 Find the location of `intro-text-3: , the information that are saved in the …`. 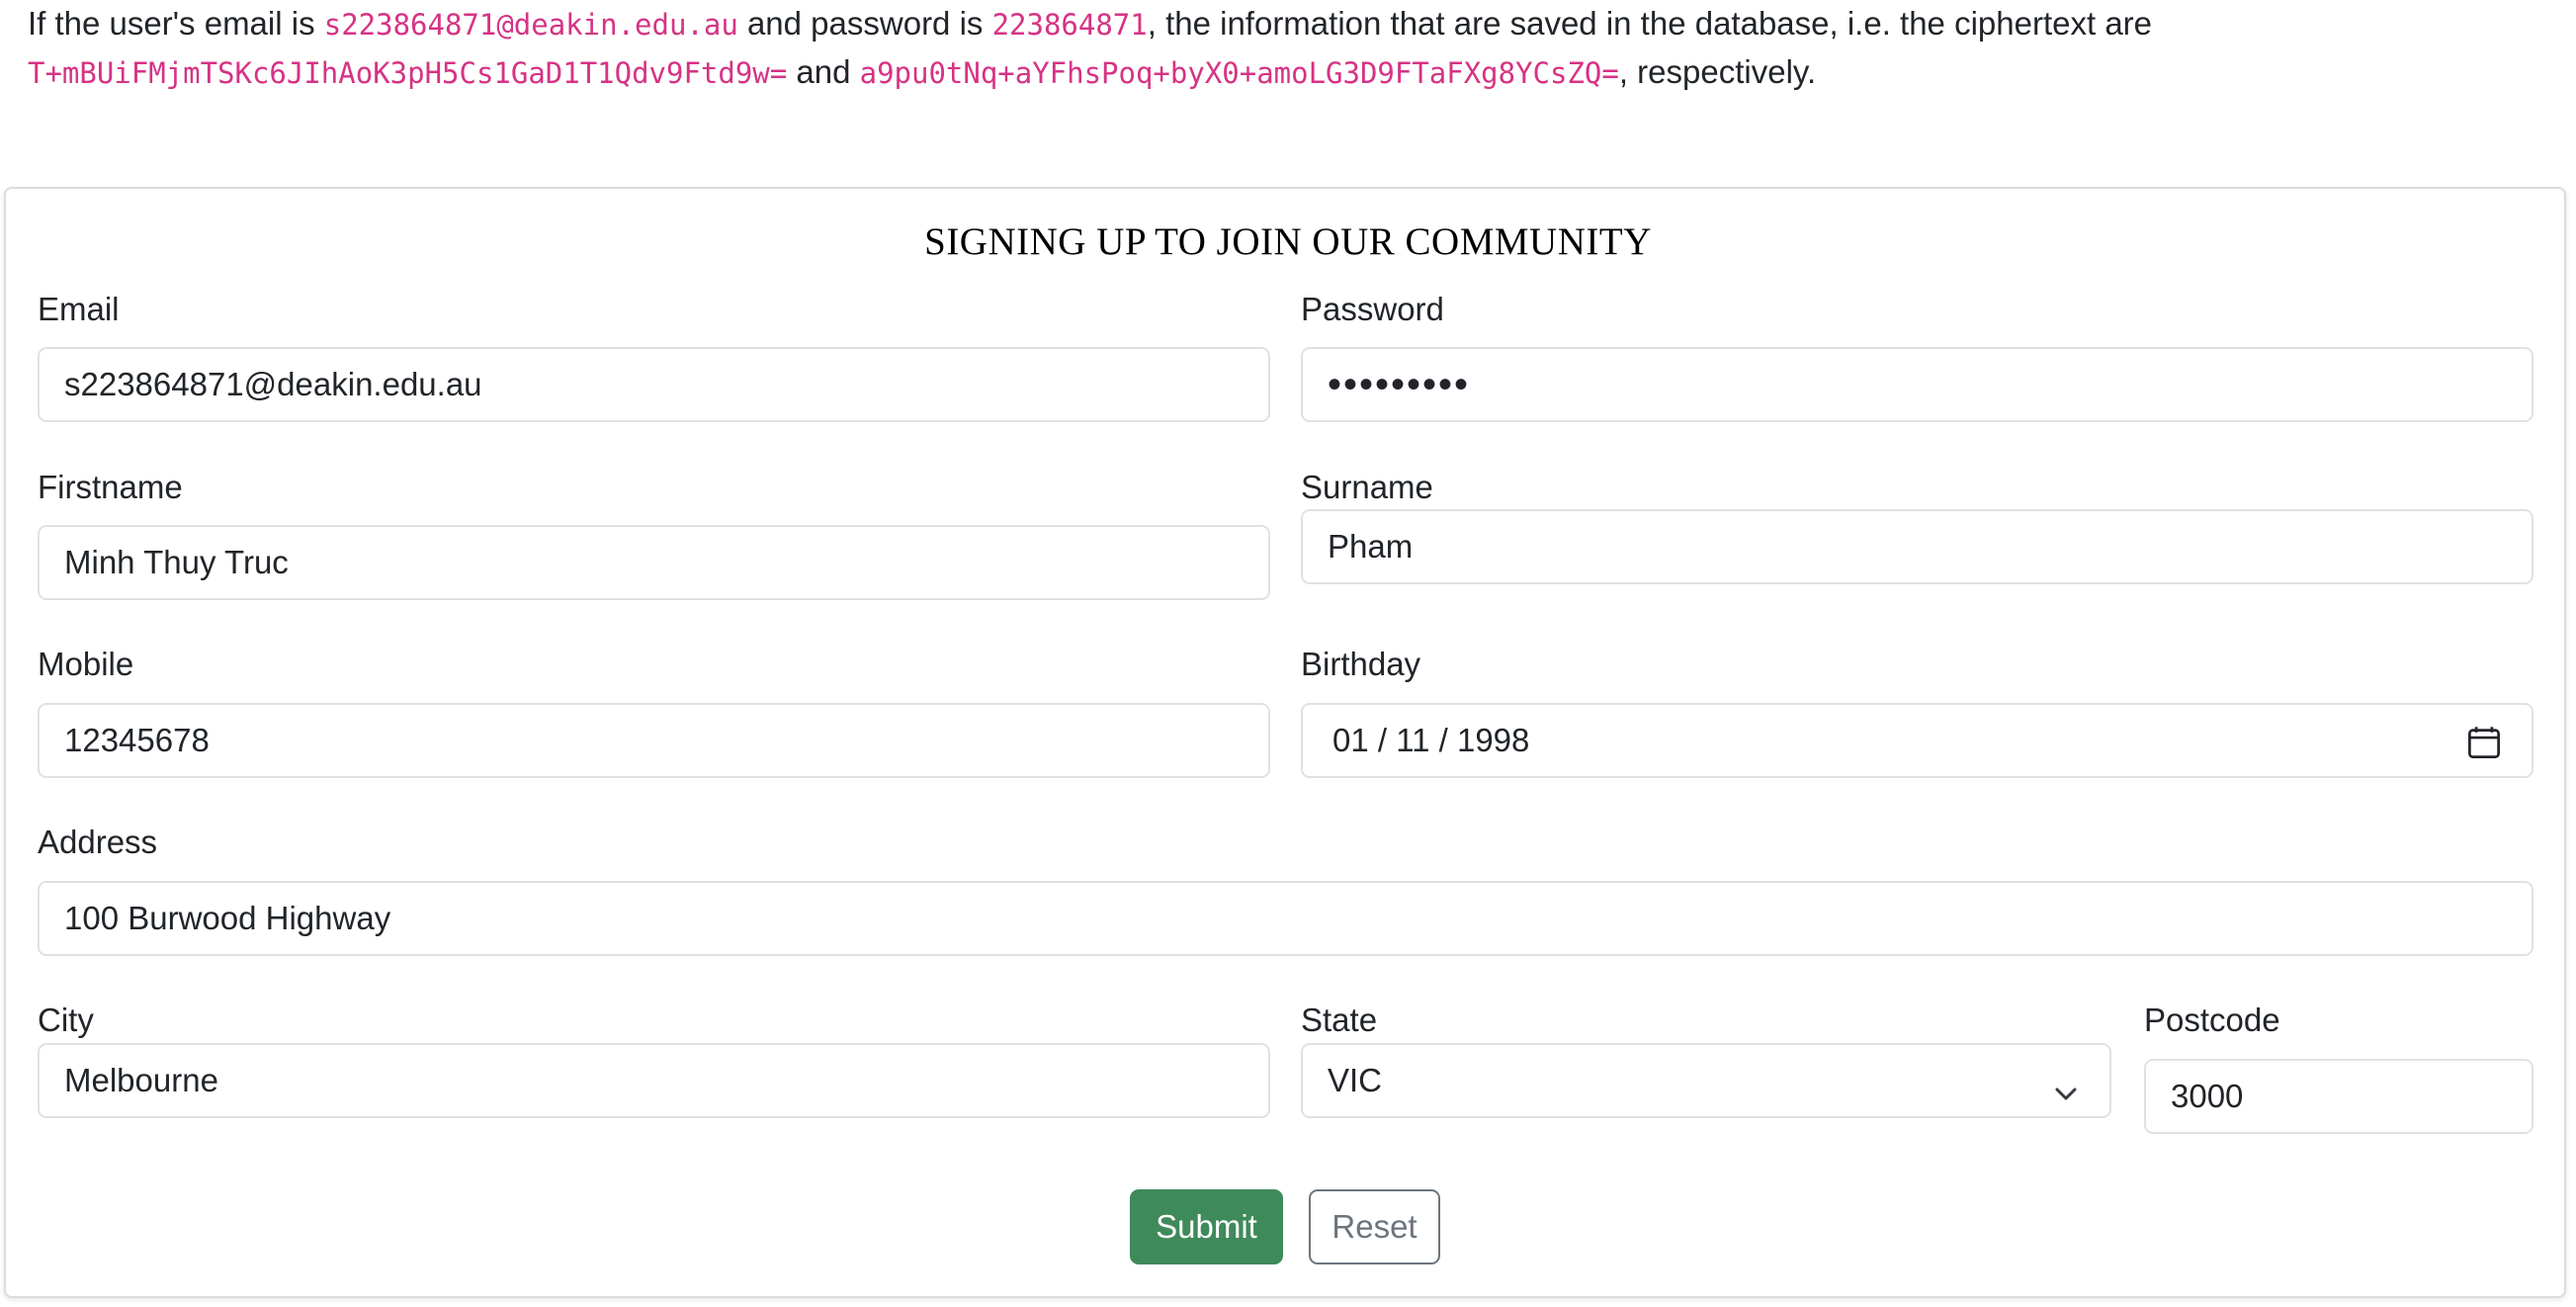

intro-text-3: , the information that are saved in the … is located at coordinates (1650, 23).